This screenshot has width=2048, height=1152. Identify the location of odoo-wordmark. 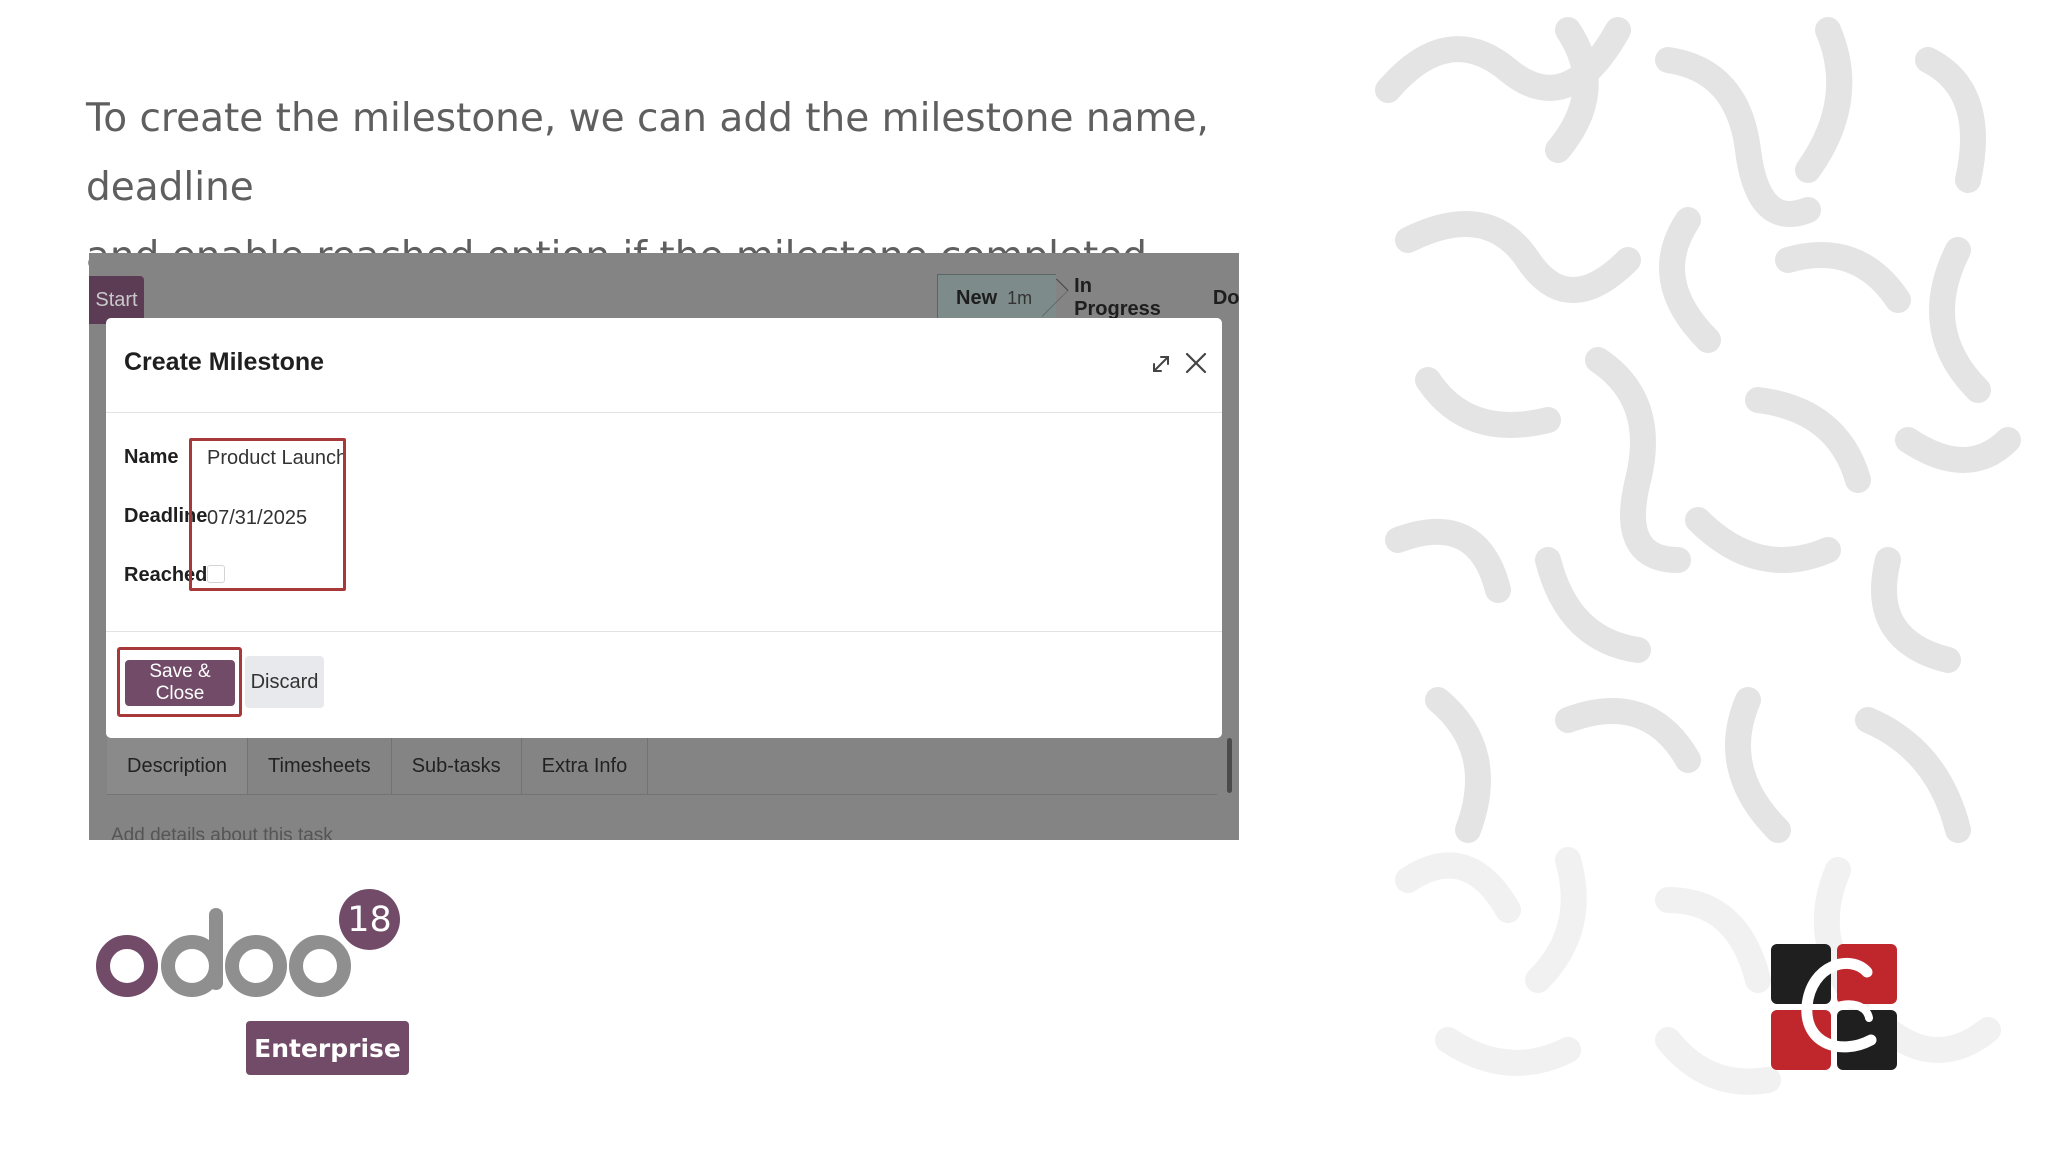
(223, 952).